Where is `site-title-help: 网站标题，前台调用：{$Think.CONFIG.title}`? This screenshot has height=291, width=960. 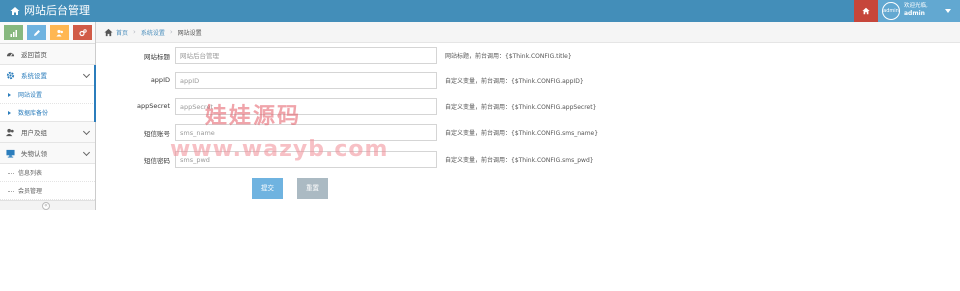 site-title-help: 网站标题，前台调用：{$Think.CONFIG.title} is located at coordinates (508, 56).